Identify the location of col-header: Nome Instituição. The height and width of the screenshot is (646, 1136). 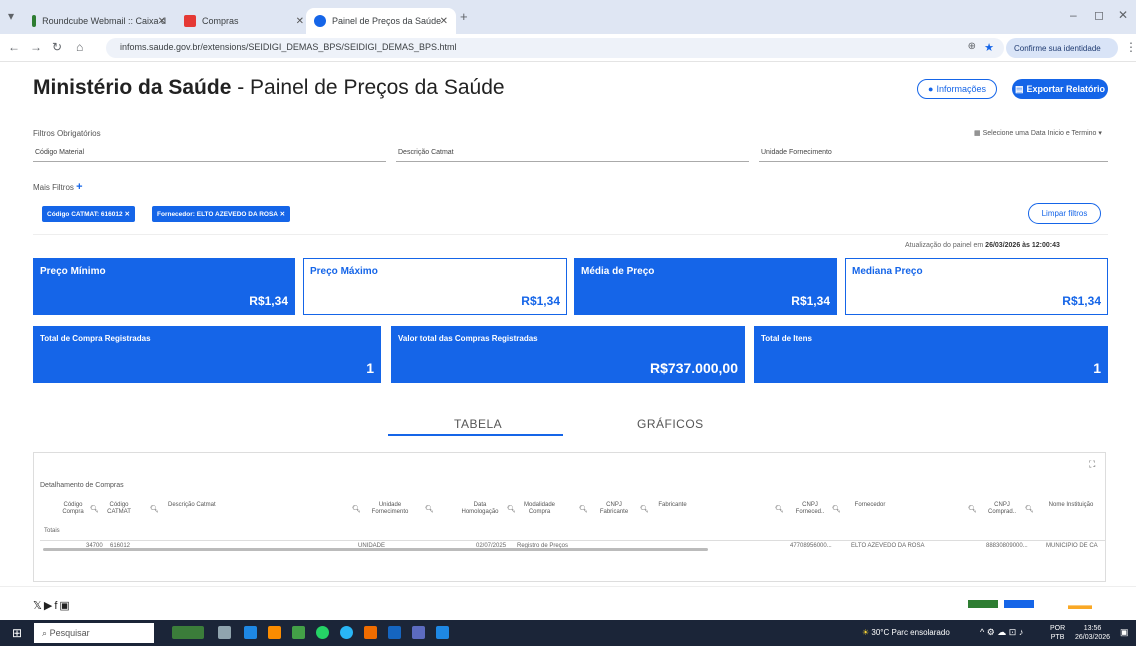
(1071, 505).